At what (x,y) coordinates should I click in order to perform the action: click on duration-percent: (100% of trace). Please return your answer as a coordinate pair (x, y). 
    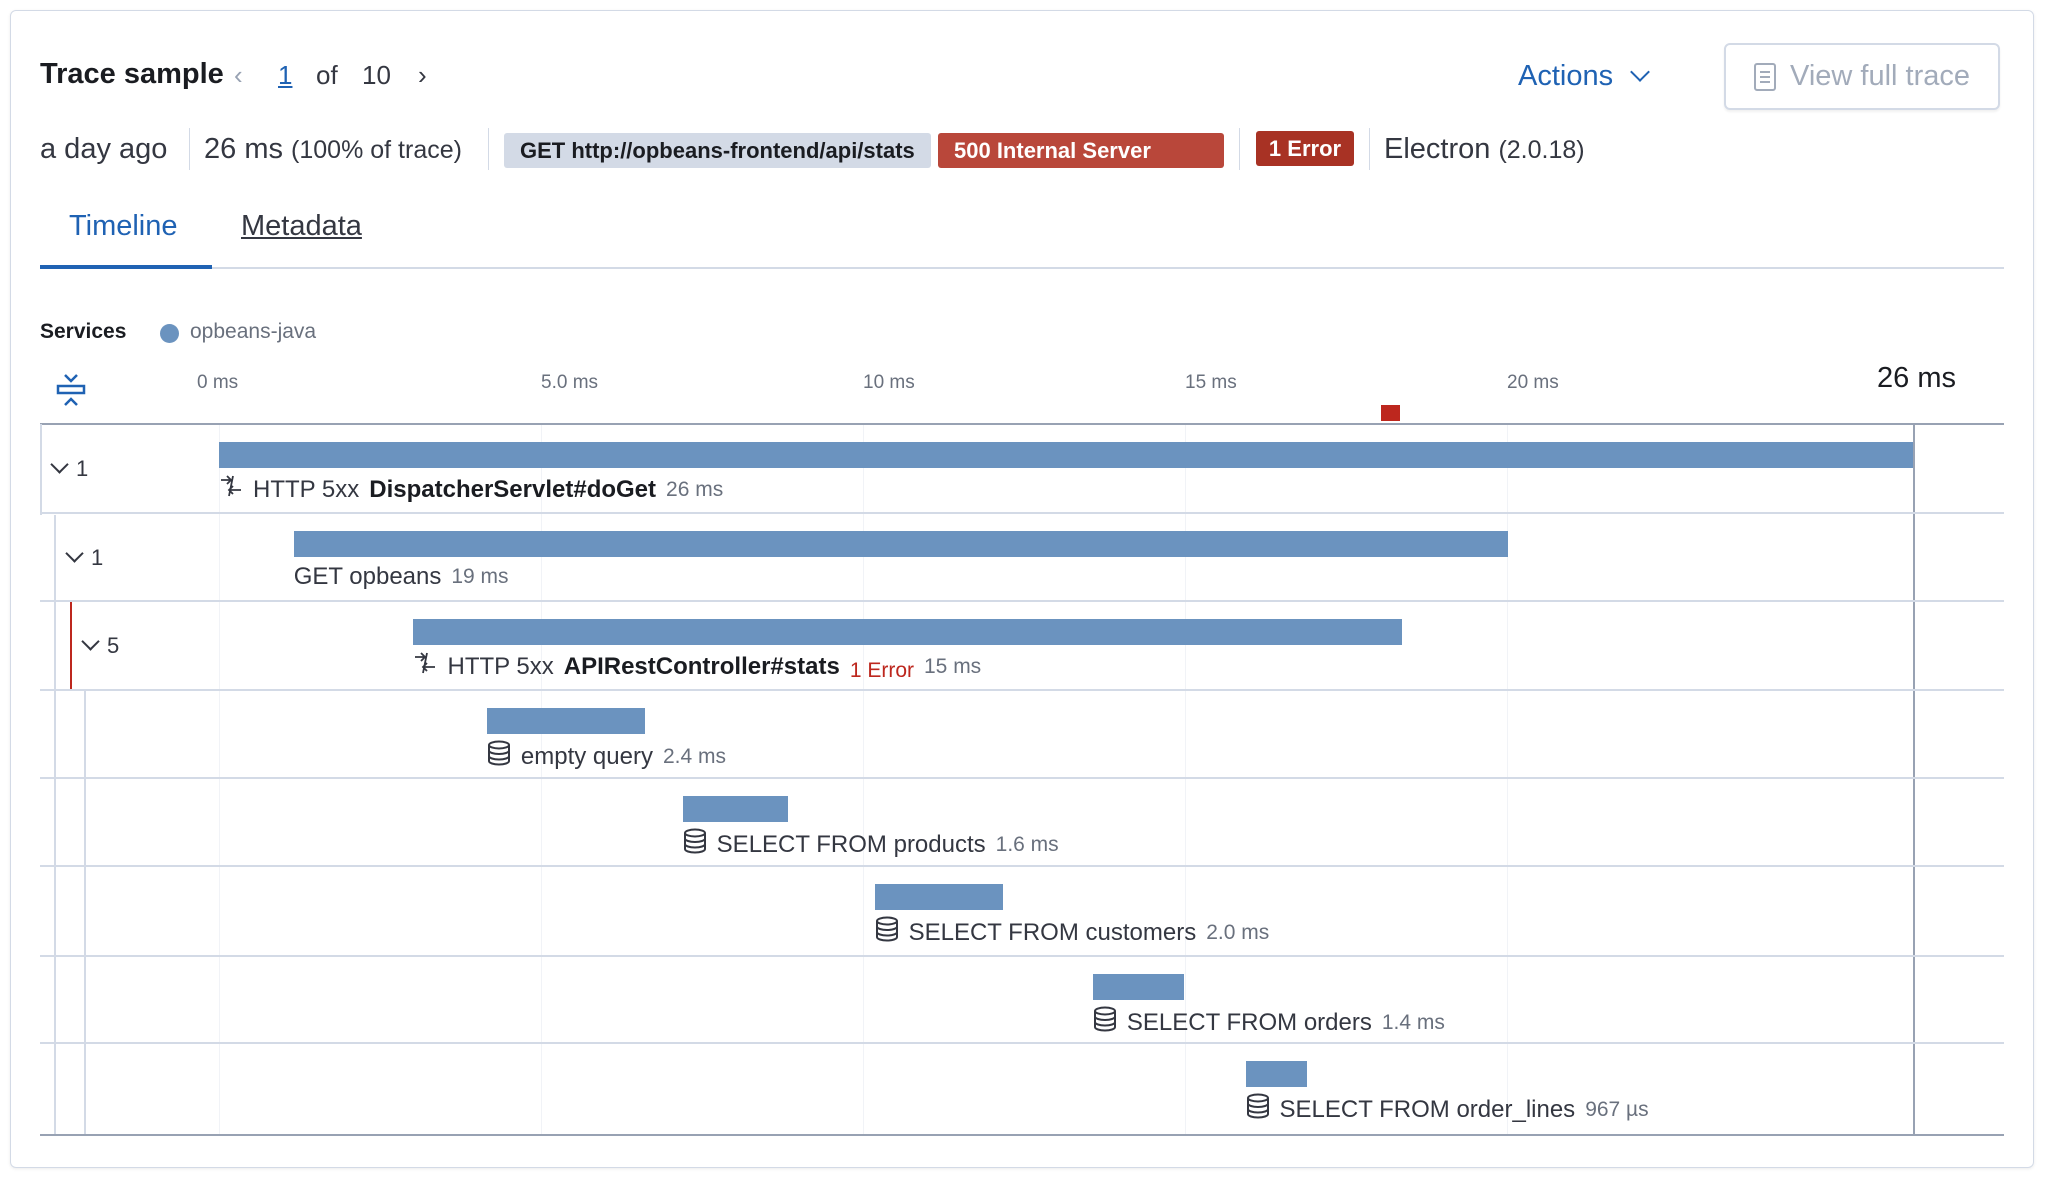
    Looking at the image, I should click on (376, 150).